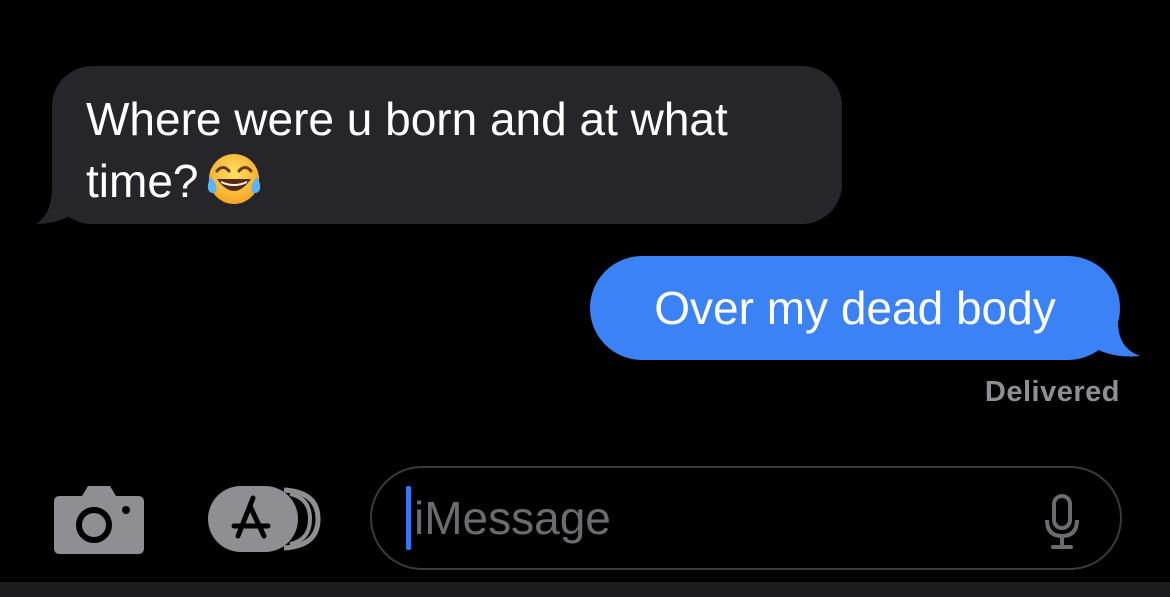  I want to click on keyboard-edge, so click(585, 589).